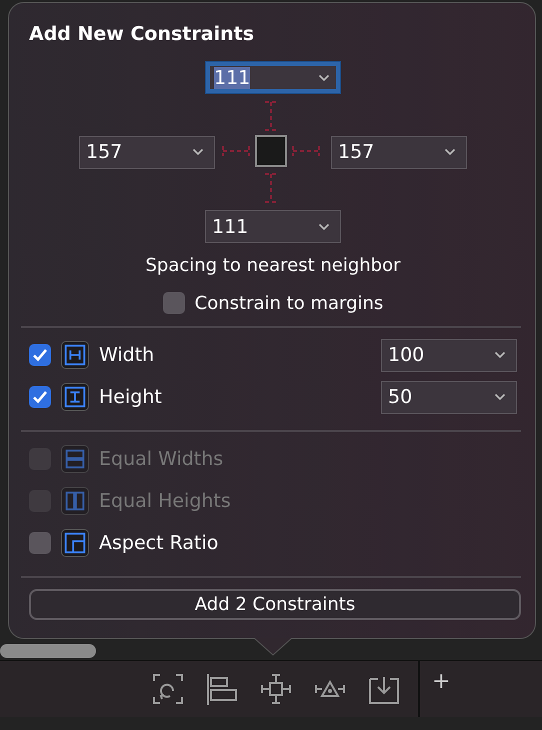 The width and height of the screenshot is (542, 730). Describe the element at coordinates (165, 501) in the screenshot. I see `constraint-label: Equal Heights` at that location.